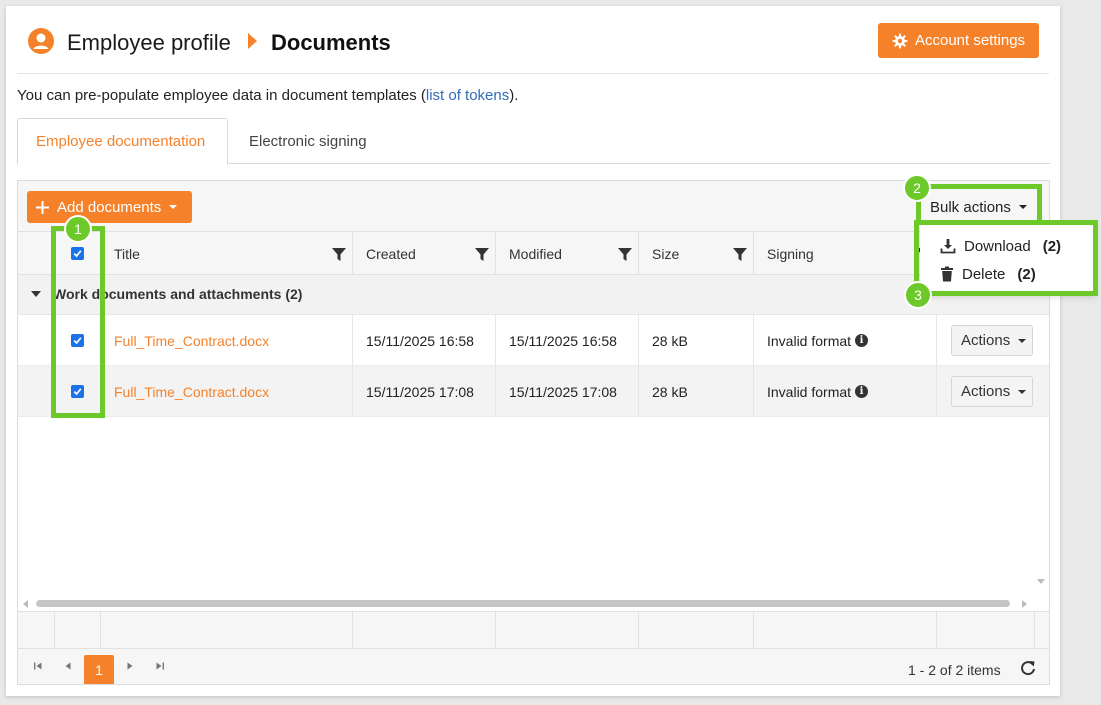 The height and width of the screenshot is (705, 1101). What do you see at coordinates (523, 603) in the screenshot?
I see `scrollbar-thumb` at bounding box center [523, 603].